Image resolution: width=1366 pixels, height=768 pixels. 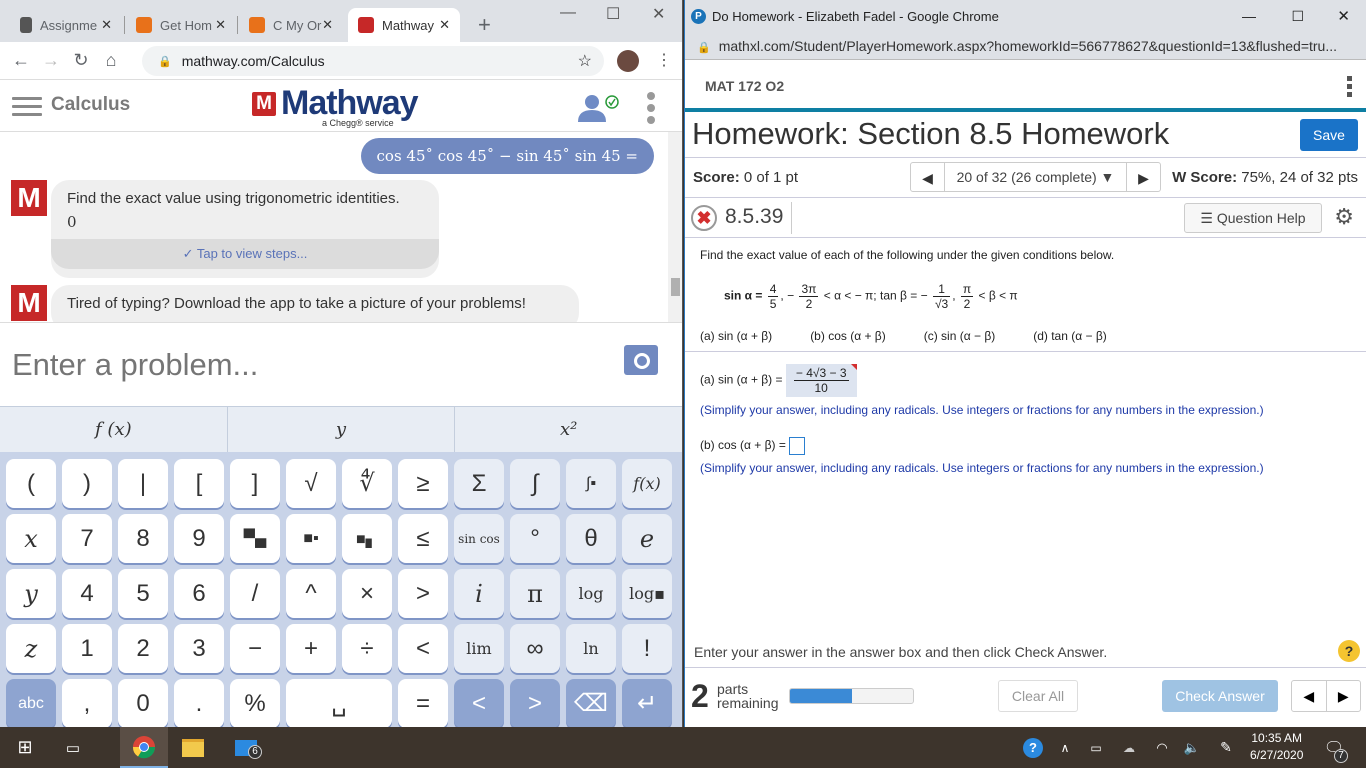 What do you see at coordinates (25, 747) in the screenshot?
I see `windows-start-icon: ⊞` at bounding box center [25, 747].